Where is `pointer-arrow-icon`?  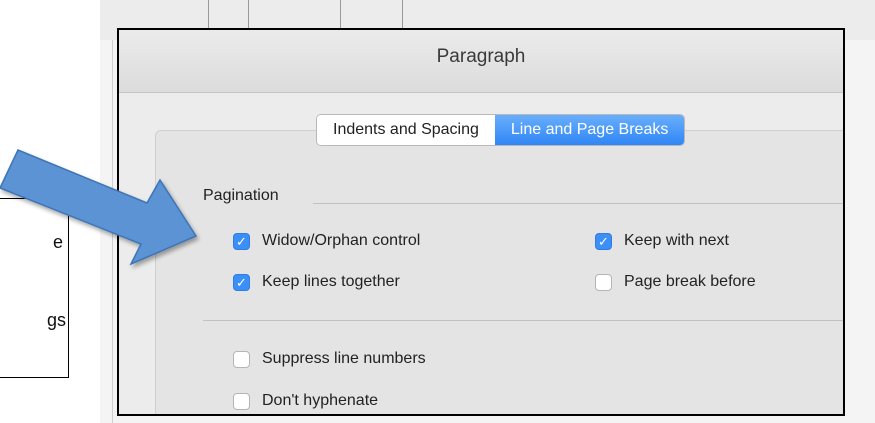
pointer-arrow-icon is located at coordinates (99, 207).